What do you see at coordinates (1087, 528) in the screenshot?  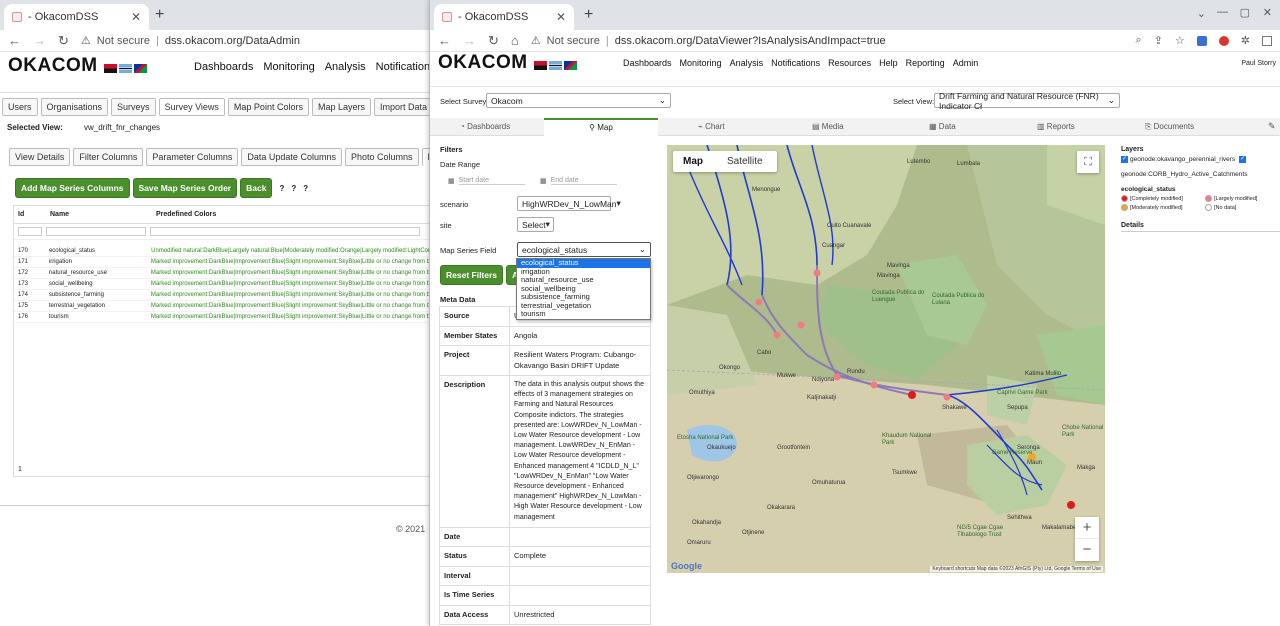 I see `zoom-in-button: +` at bounding box center [1087, 528].